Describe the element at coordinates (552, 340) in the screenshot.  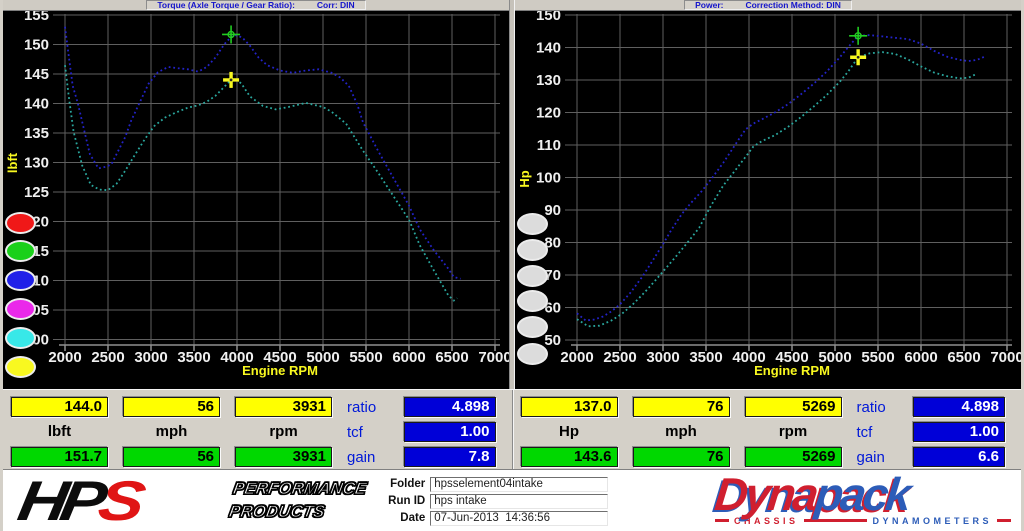
I see `svg-text: 50` at that location.